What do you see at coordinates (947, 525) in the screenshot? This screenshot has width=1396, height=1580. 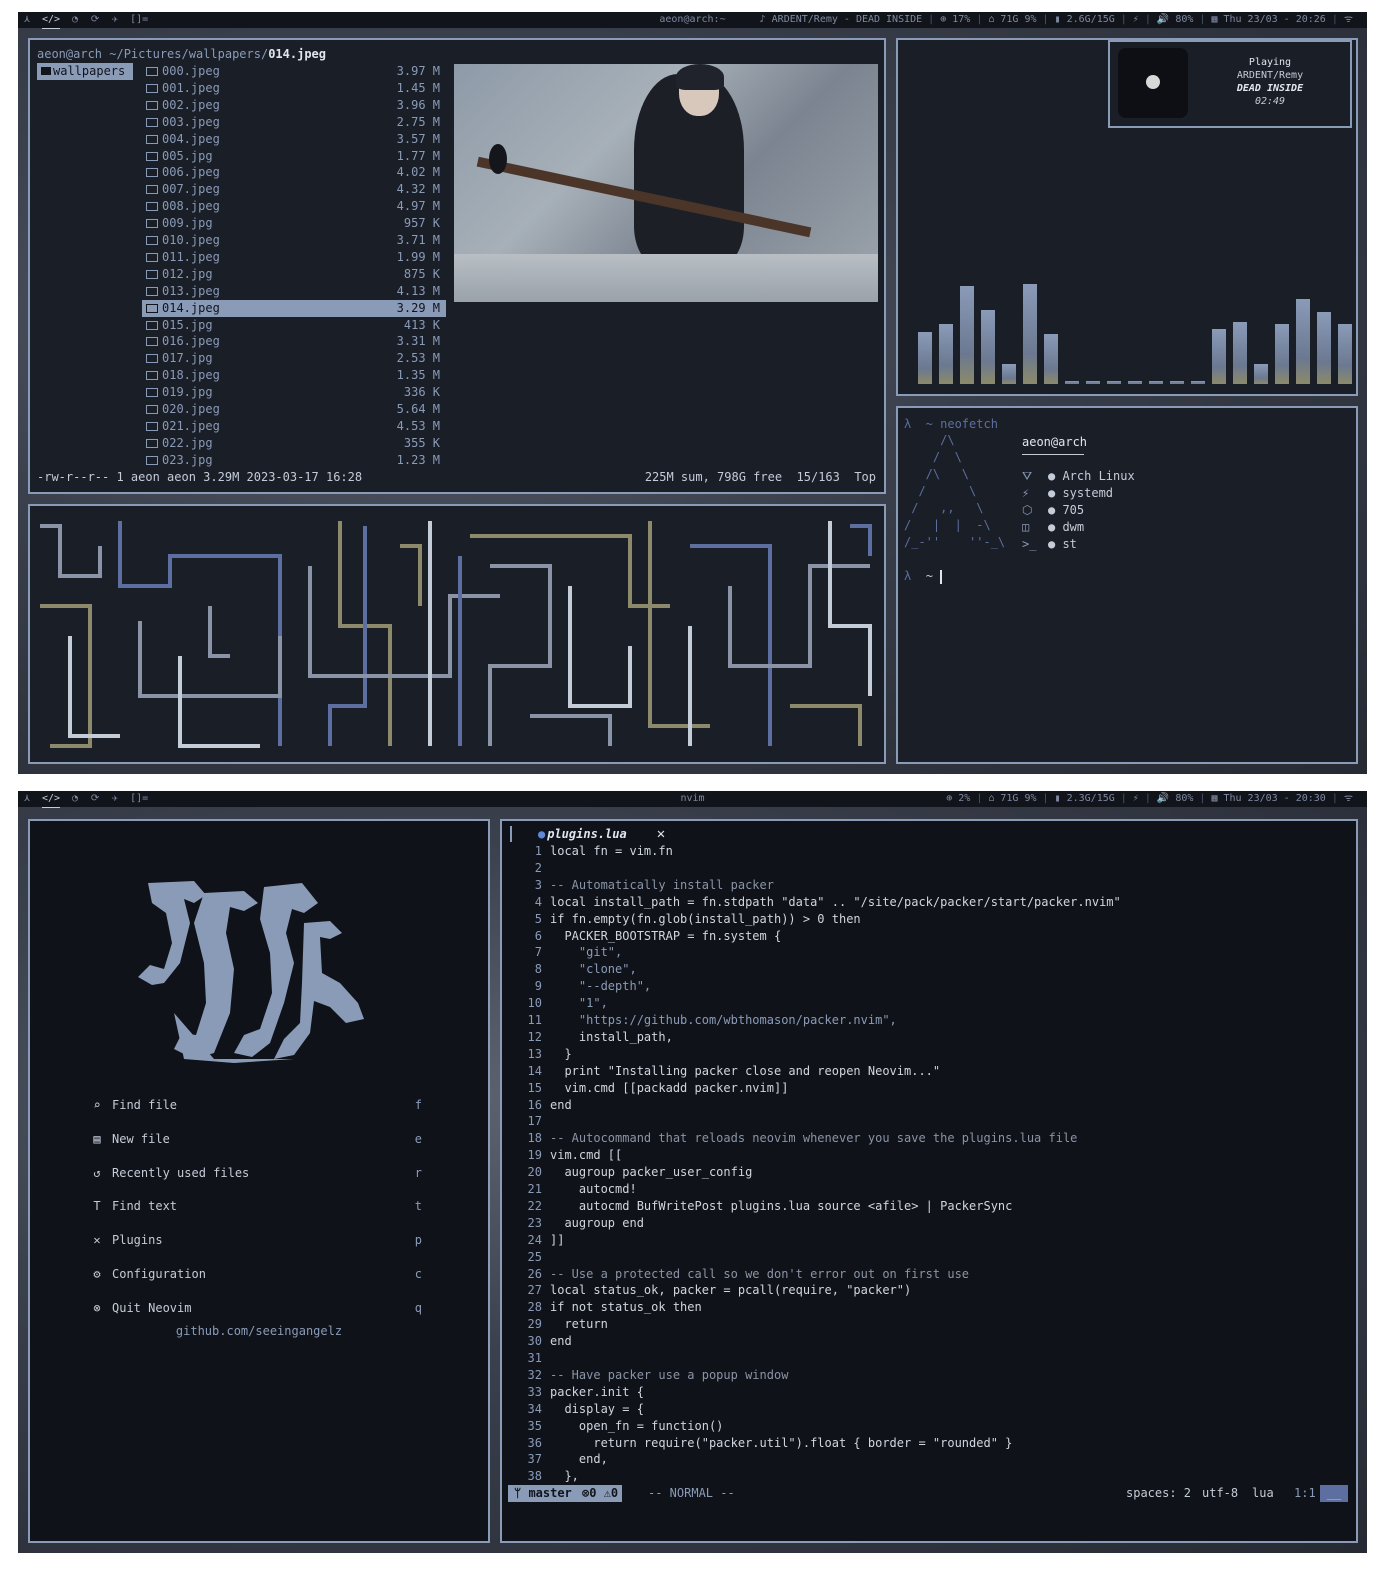 I see `ascii-art-line: / | | -\` at bounding box center [947, 525].